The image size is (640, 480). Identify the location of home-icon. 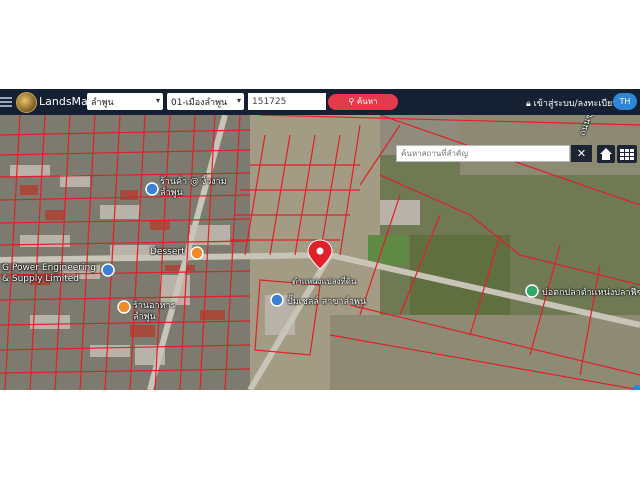
(606, 154).